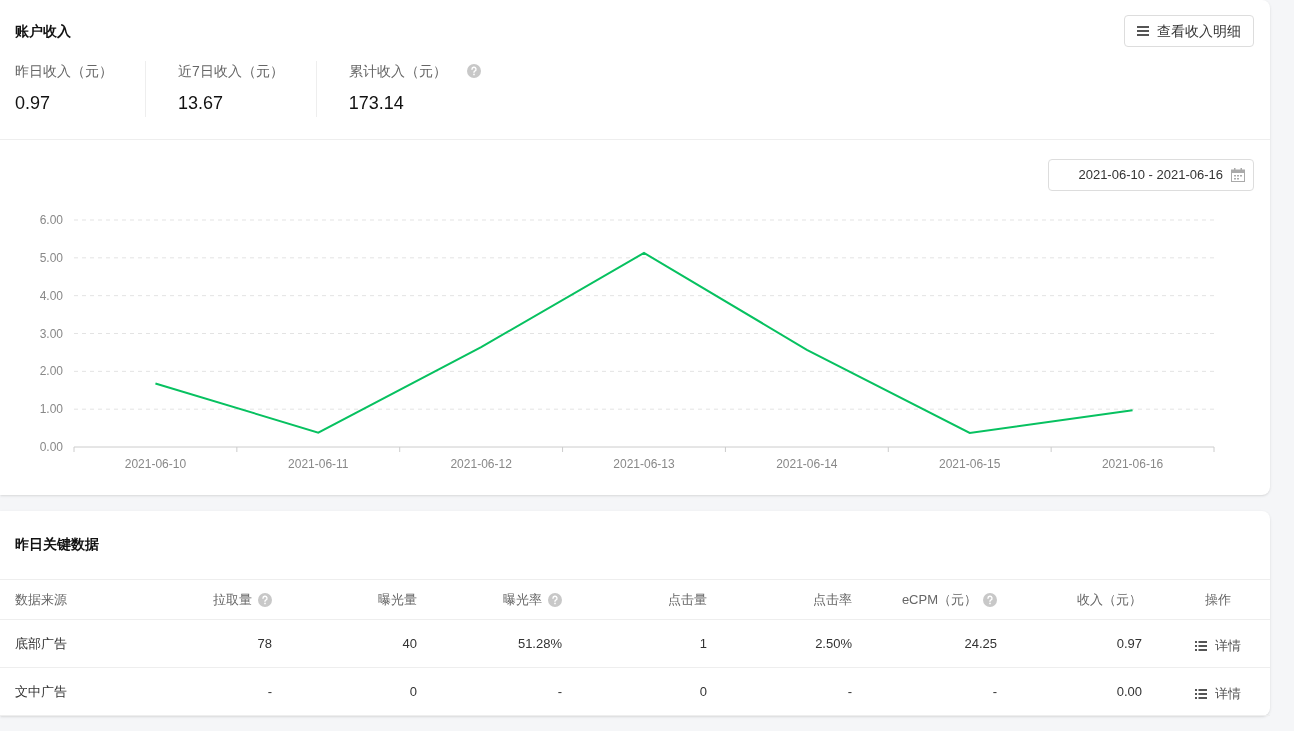 This screenshot has height=731, width=1294. Describe the element at coordinates (51, 409) in the screenshot. I see `y-axis-label: 1.00` at that location.